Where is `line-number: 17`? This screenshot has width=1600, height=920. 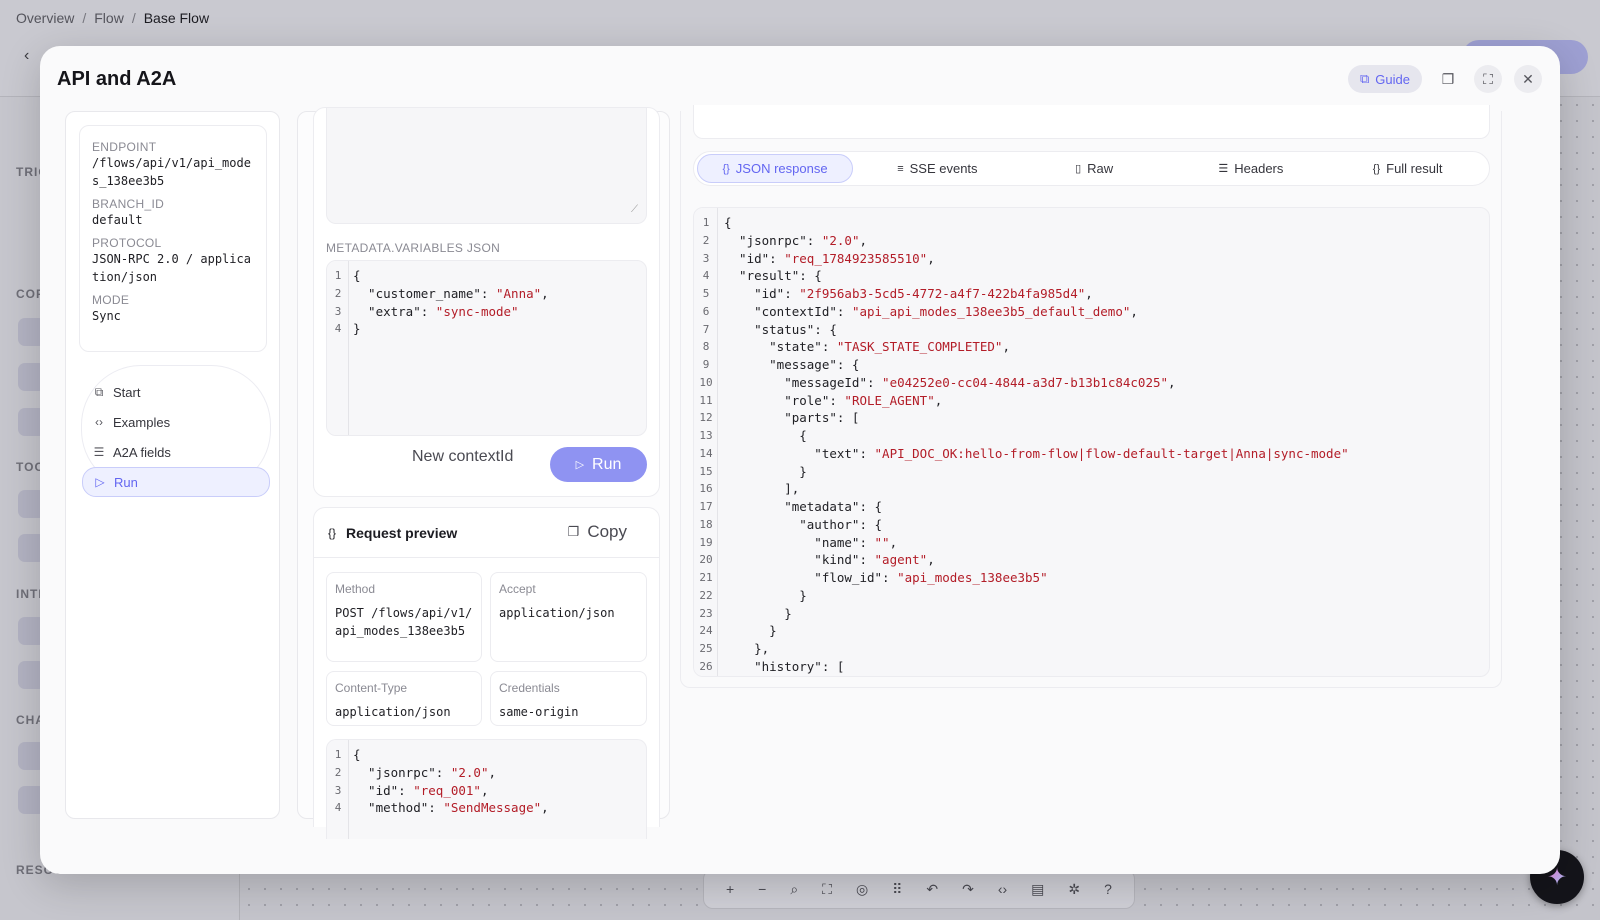
line-number: 17 is located at coordinates (706, 506).